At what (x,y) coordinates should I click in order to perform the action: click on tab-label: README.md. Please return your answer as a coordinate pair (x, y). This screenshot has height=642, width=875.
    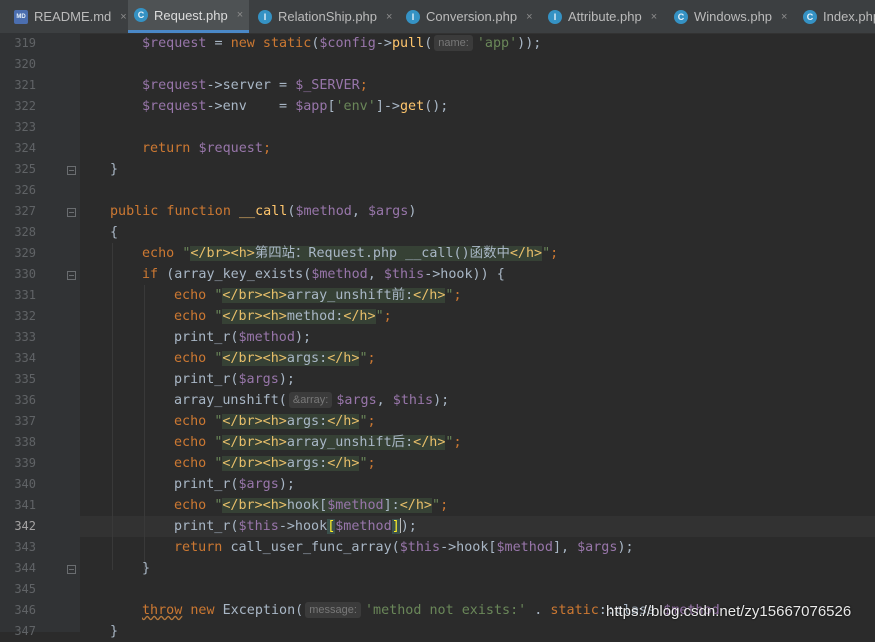
    Looking at the image, I should click on (73, 16).